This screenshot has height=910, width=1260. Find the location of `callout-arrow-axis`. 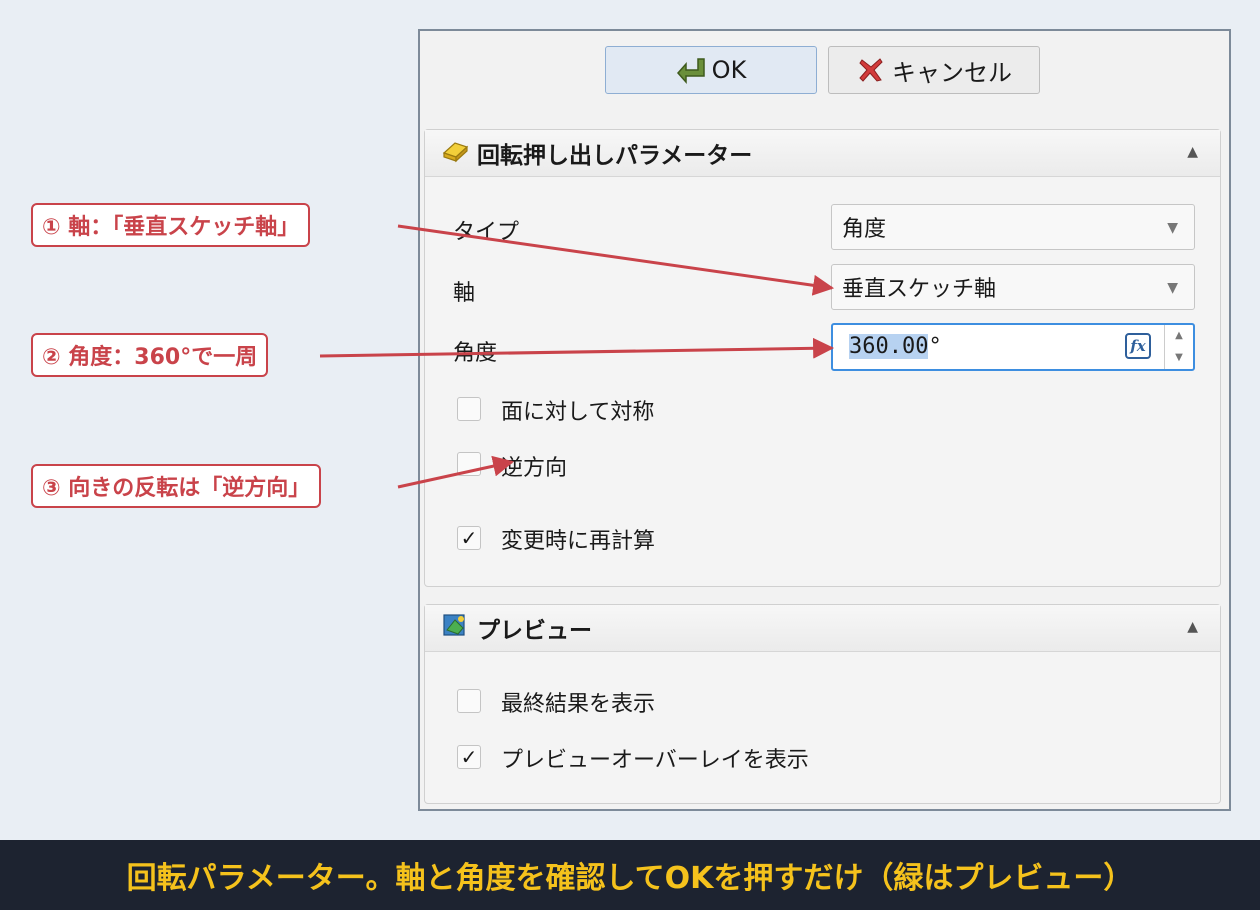

callout-arrow-axis is located at coordinates (616, 260).